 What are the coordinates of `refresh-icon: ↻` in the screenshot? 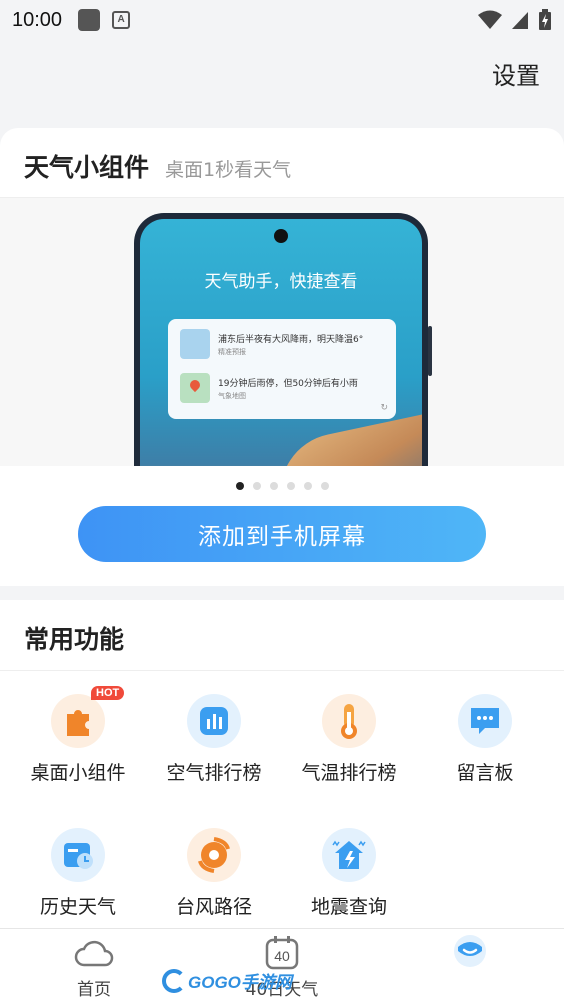 It's located at (384, 408).